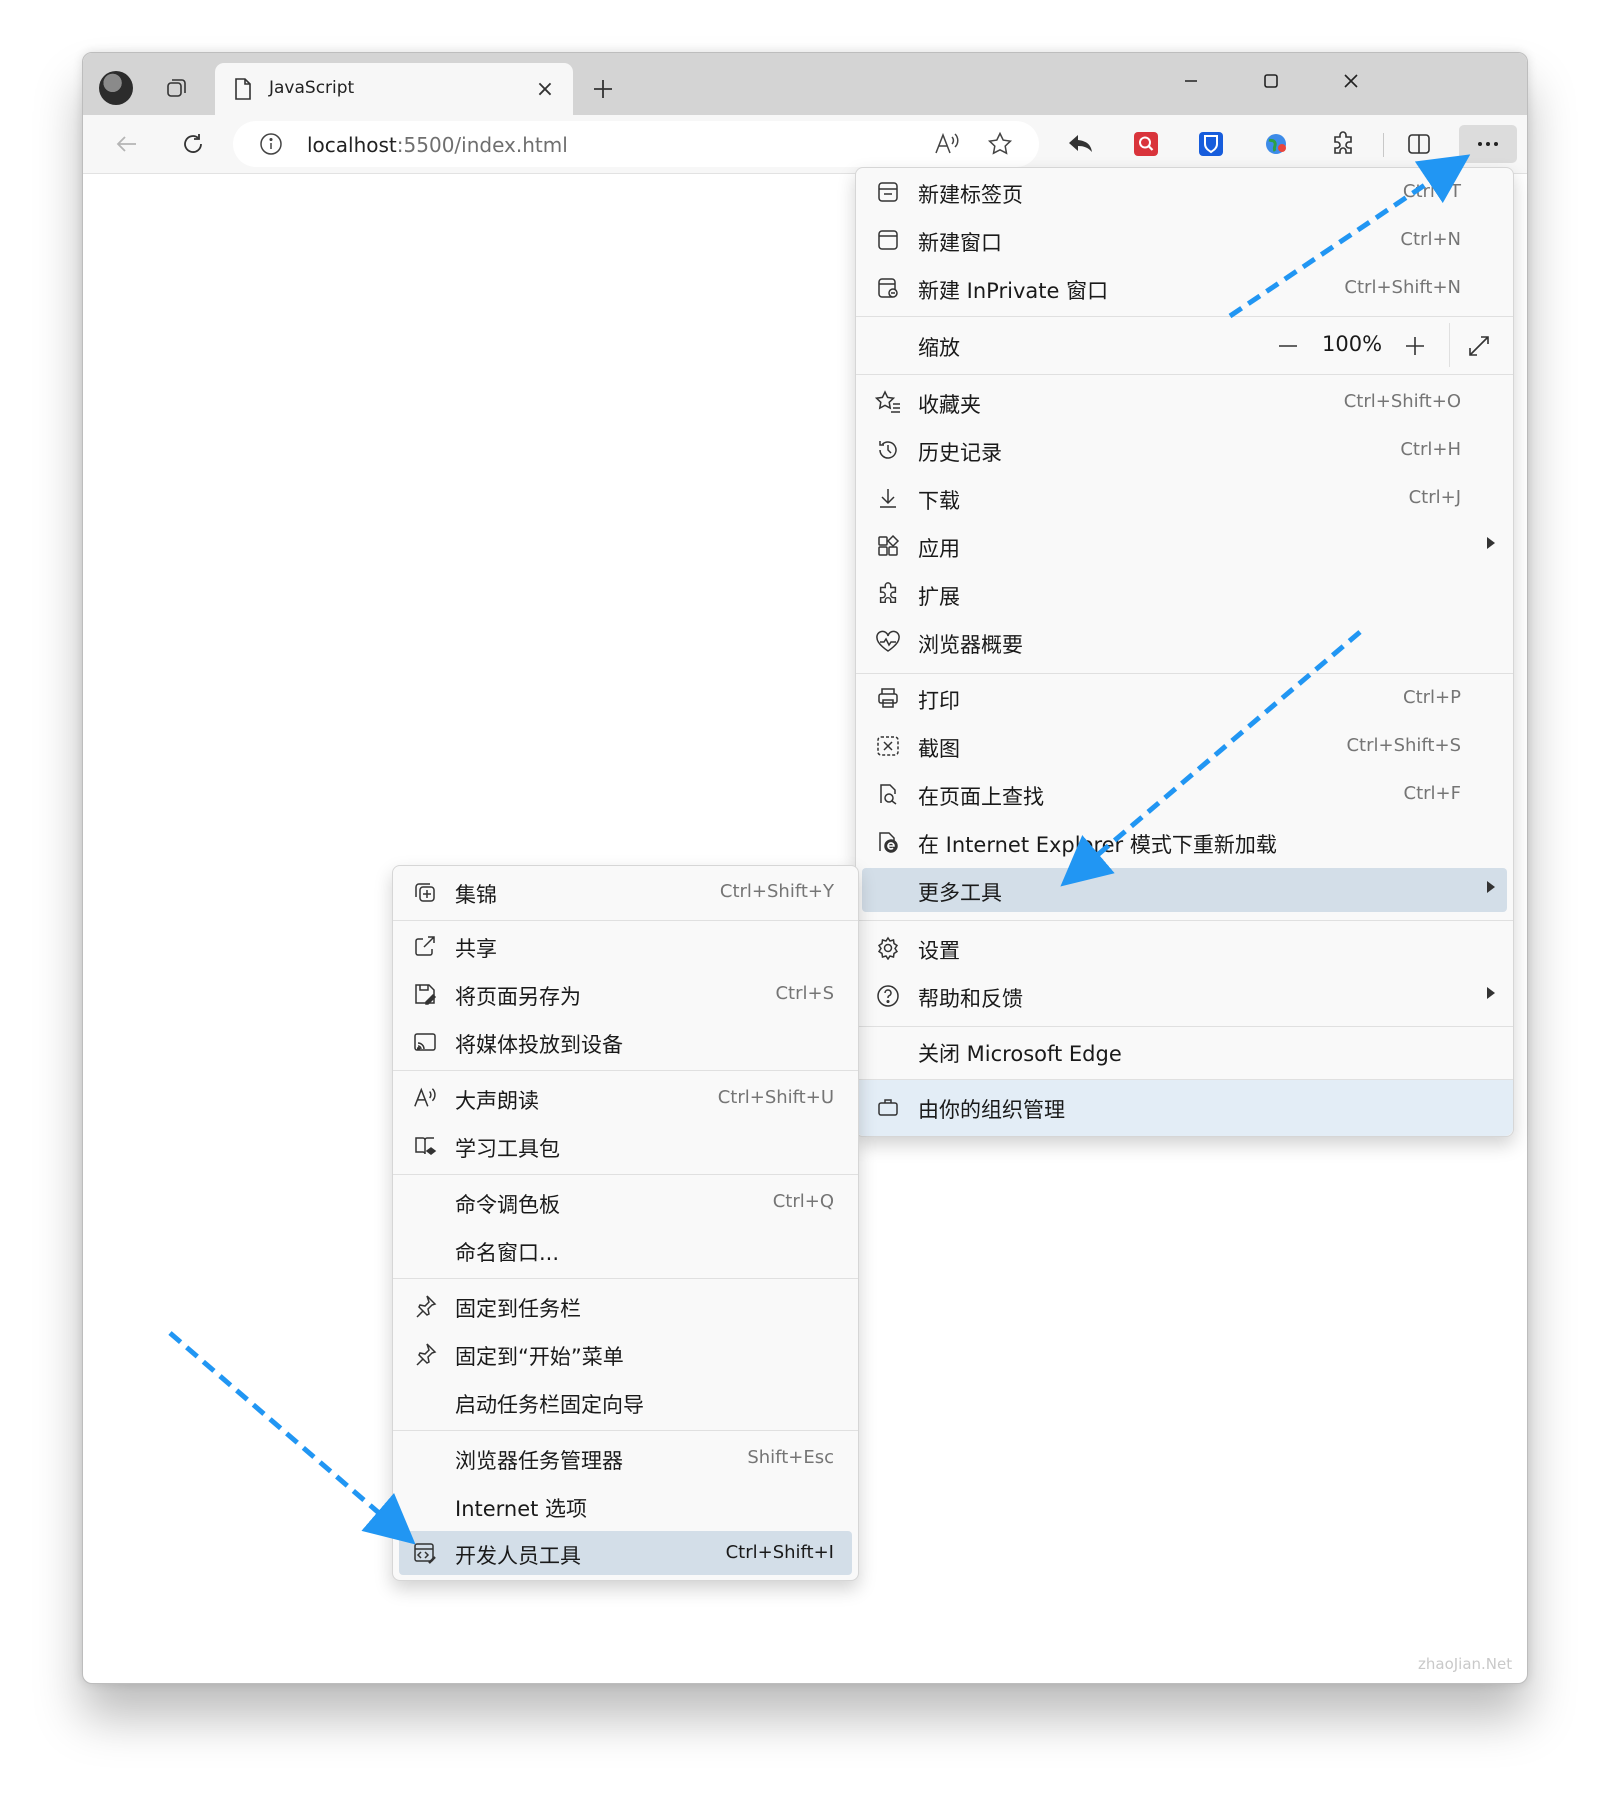 The image size is (1612, 1795). I want to click on extensions-puzzle-icon, so click(1343, 144).